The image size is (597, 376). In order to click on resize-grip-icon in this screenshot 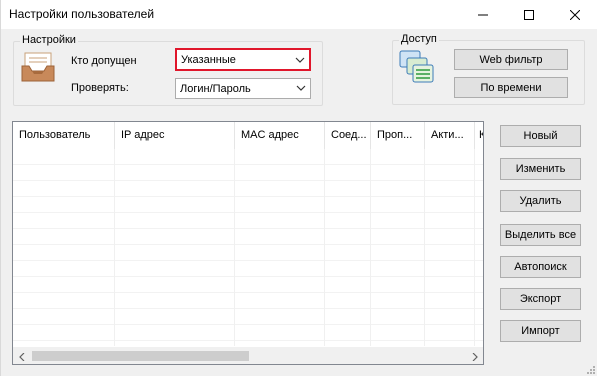, I will do `click(590, 369)`.